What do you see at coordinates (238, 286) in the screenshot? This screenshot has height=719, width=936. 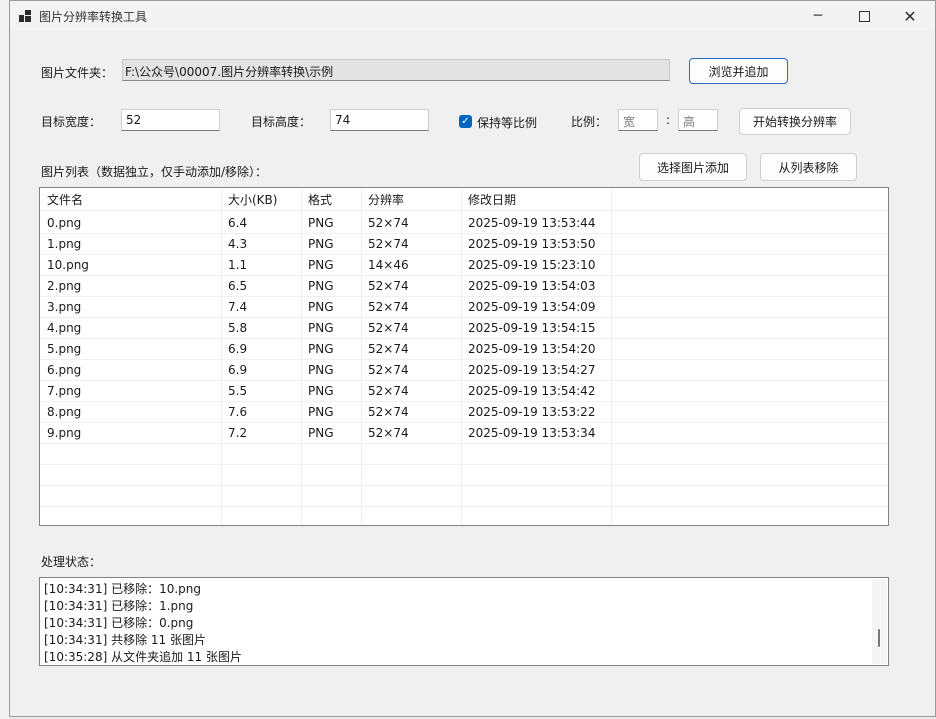 I see `cell-size: 6.5` at bounding box center [238, 286].